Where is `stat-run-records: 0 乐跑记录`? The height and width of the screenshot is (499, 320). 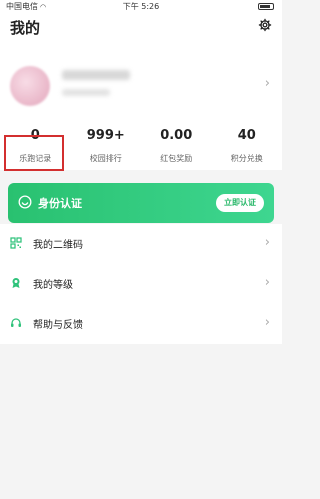 stat-run-records: 0 乐跑记录 is located at coordinates (35, 148).